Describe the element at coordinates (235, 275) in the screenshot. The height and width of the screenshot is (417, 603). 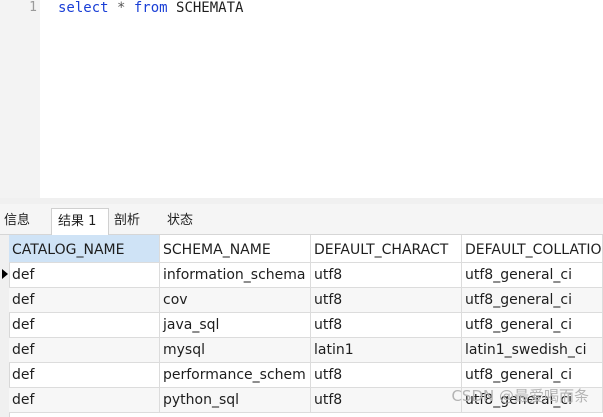
I see `table-cell: information_schema` at that location.